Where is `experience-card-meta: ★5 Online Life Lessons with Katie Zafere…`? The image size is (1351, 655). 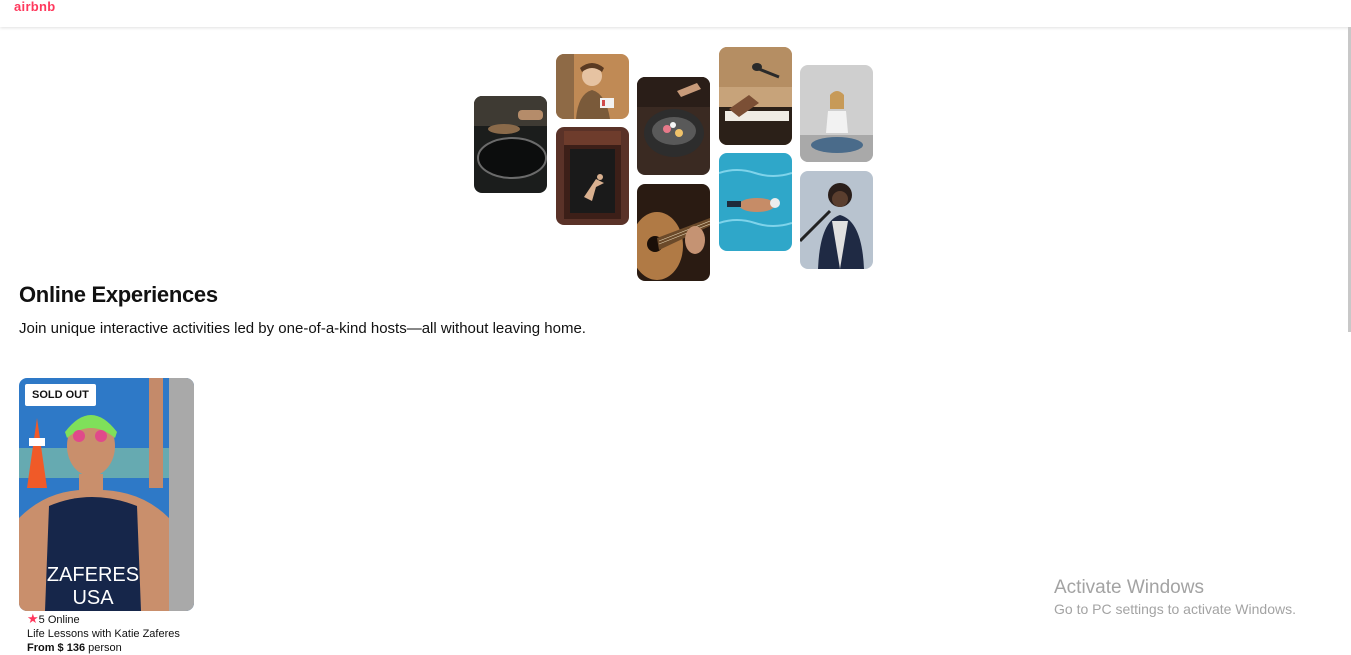 experience-card-meta: ★5 Online Life Lessons with Katie Zafere… is located at coordinates (127, 633).